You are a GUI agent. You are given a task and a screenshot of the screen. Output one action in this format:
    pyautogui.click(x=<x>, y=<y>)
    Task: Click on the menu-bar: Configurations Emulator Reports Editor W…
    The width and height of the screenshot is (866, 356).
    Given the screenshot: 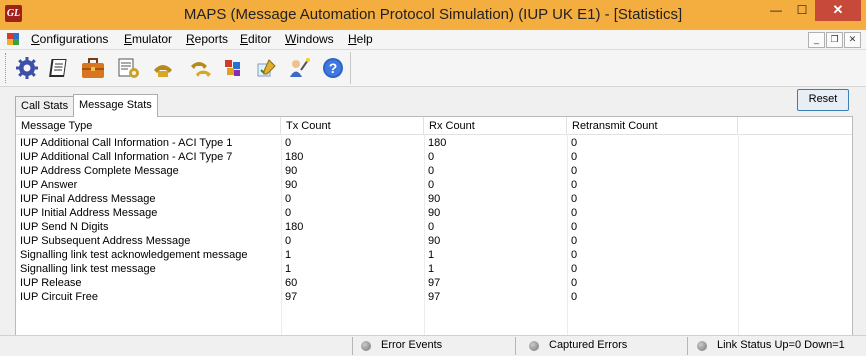 What is the action you would take?
    pyautogui.click(x=433, y=40)
    